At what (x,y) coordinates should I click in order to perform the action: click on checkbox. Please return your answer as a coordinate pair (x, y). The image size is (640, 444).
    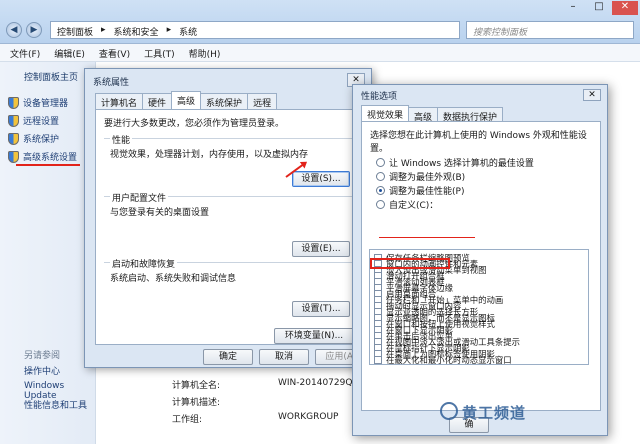
    Looking at the image, I should click on (378, 360).